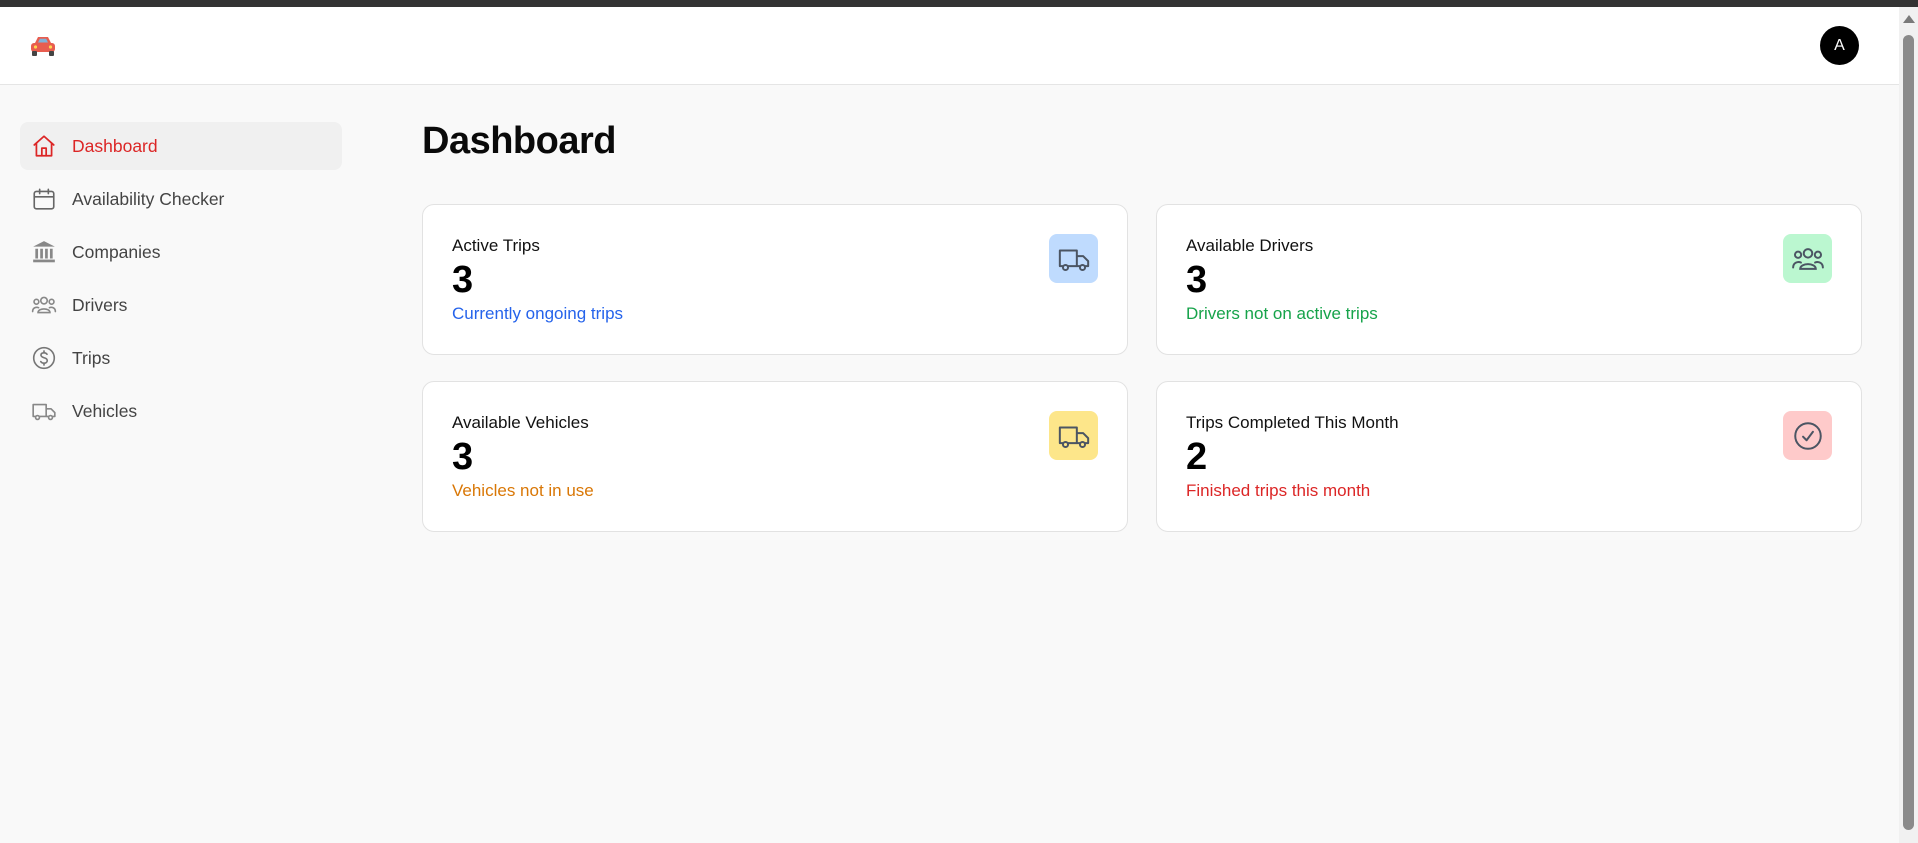 Image resolution: width=1918 pixels, height=843 pixels. What do you see at coordinates (1278, 490) in the screenshot?
I see `card-subtitle: Finished trips this month` at bounding box center [1278, 490].